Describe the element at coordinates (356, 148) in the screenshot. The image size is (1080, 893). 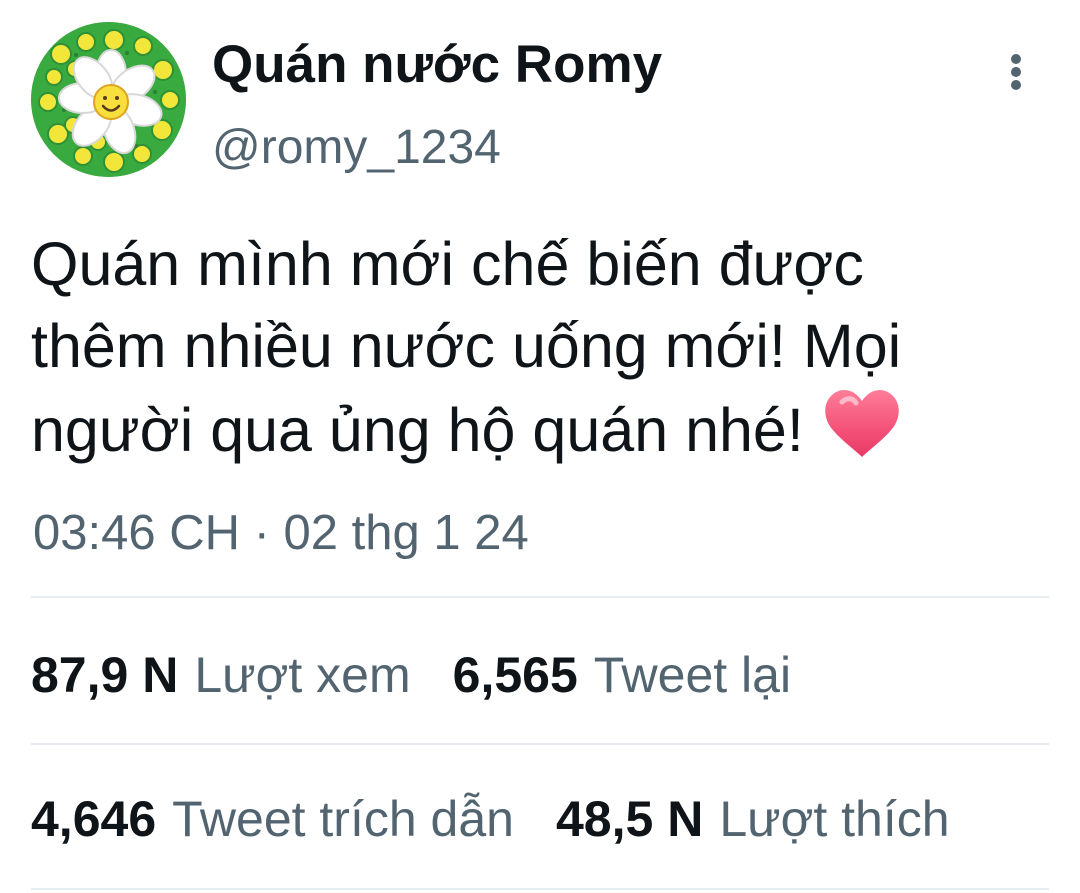
I see `author-handle: @romy_1234` at that location.